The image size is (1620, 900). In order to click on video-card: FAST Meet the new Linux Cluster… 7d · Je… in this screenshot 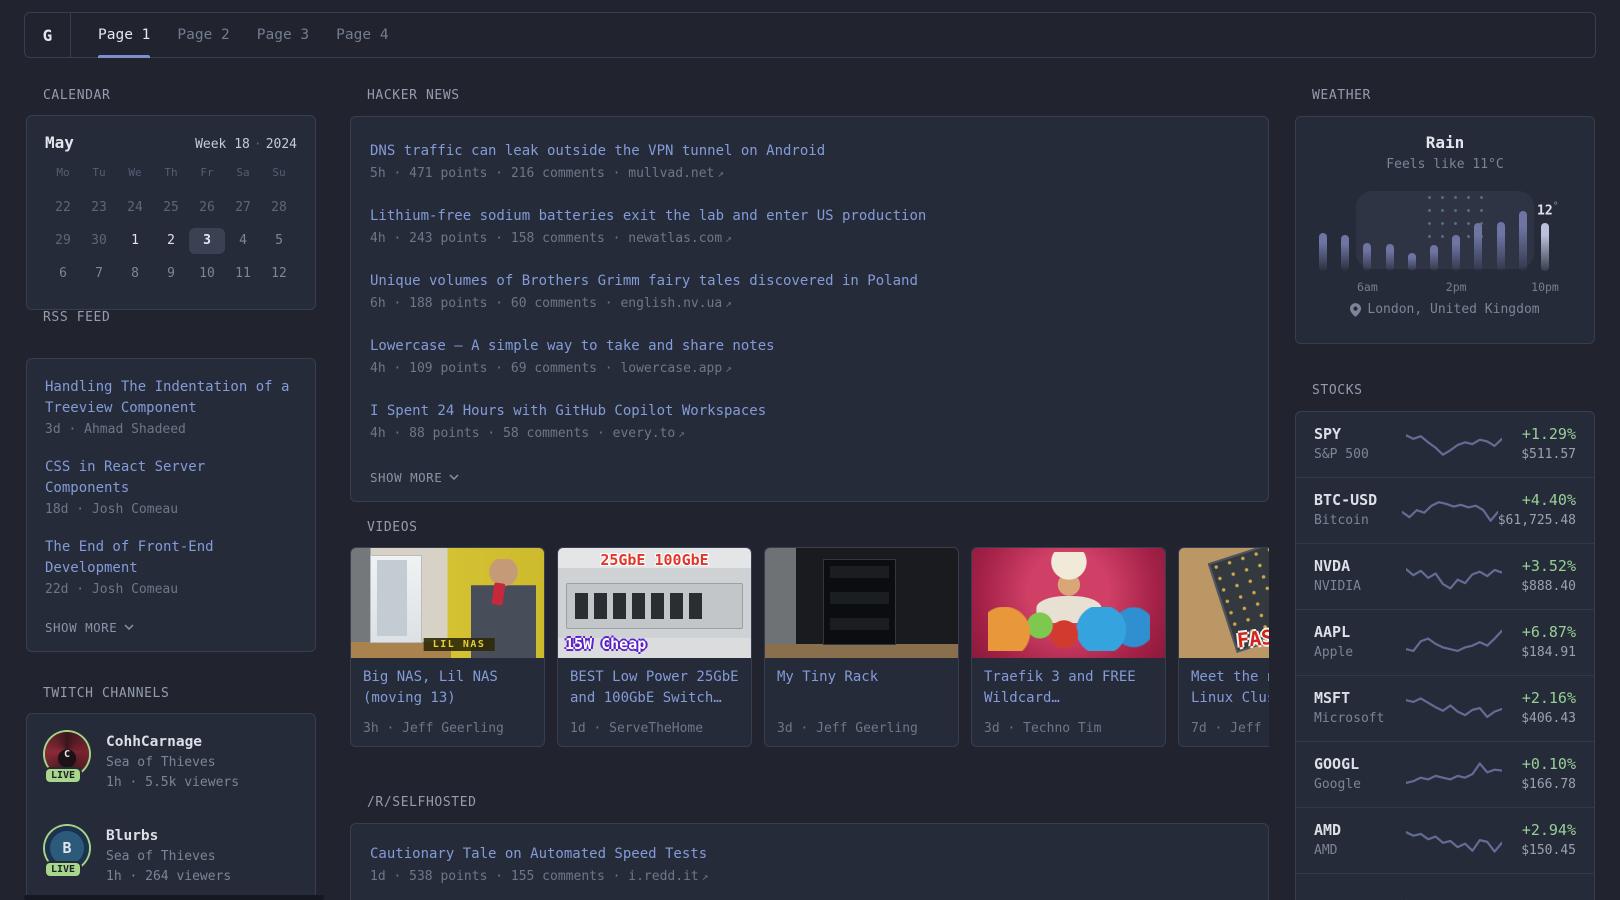, I will do `click(1223, 647)`.